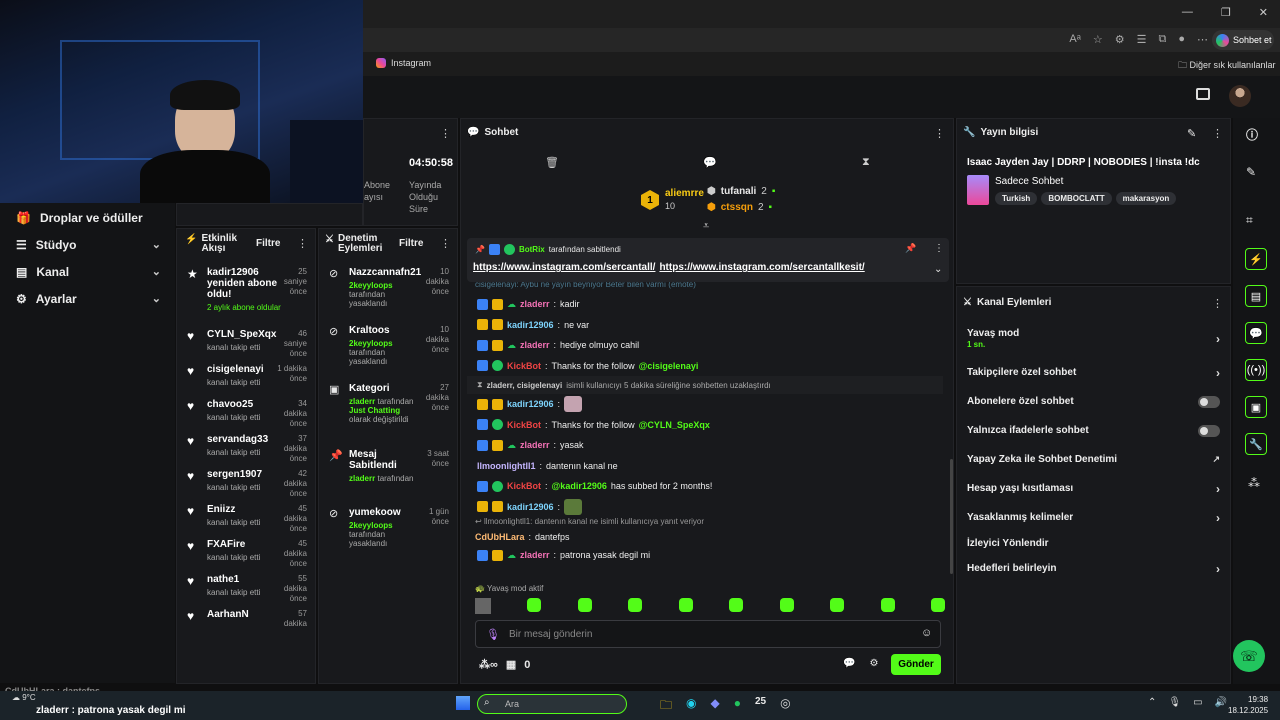 The image size is (1280, 720). What do you see at coordinates (511, 664) in the screenshot?
I see `store-icon: ▦` at bounding box center [511, 664].